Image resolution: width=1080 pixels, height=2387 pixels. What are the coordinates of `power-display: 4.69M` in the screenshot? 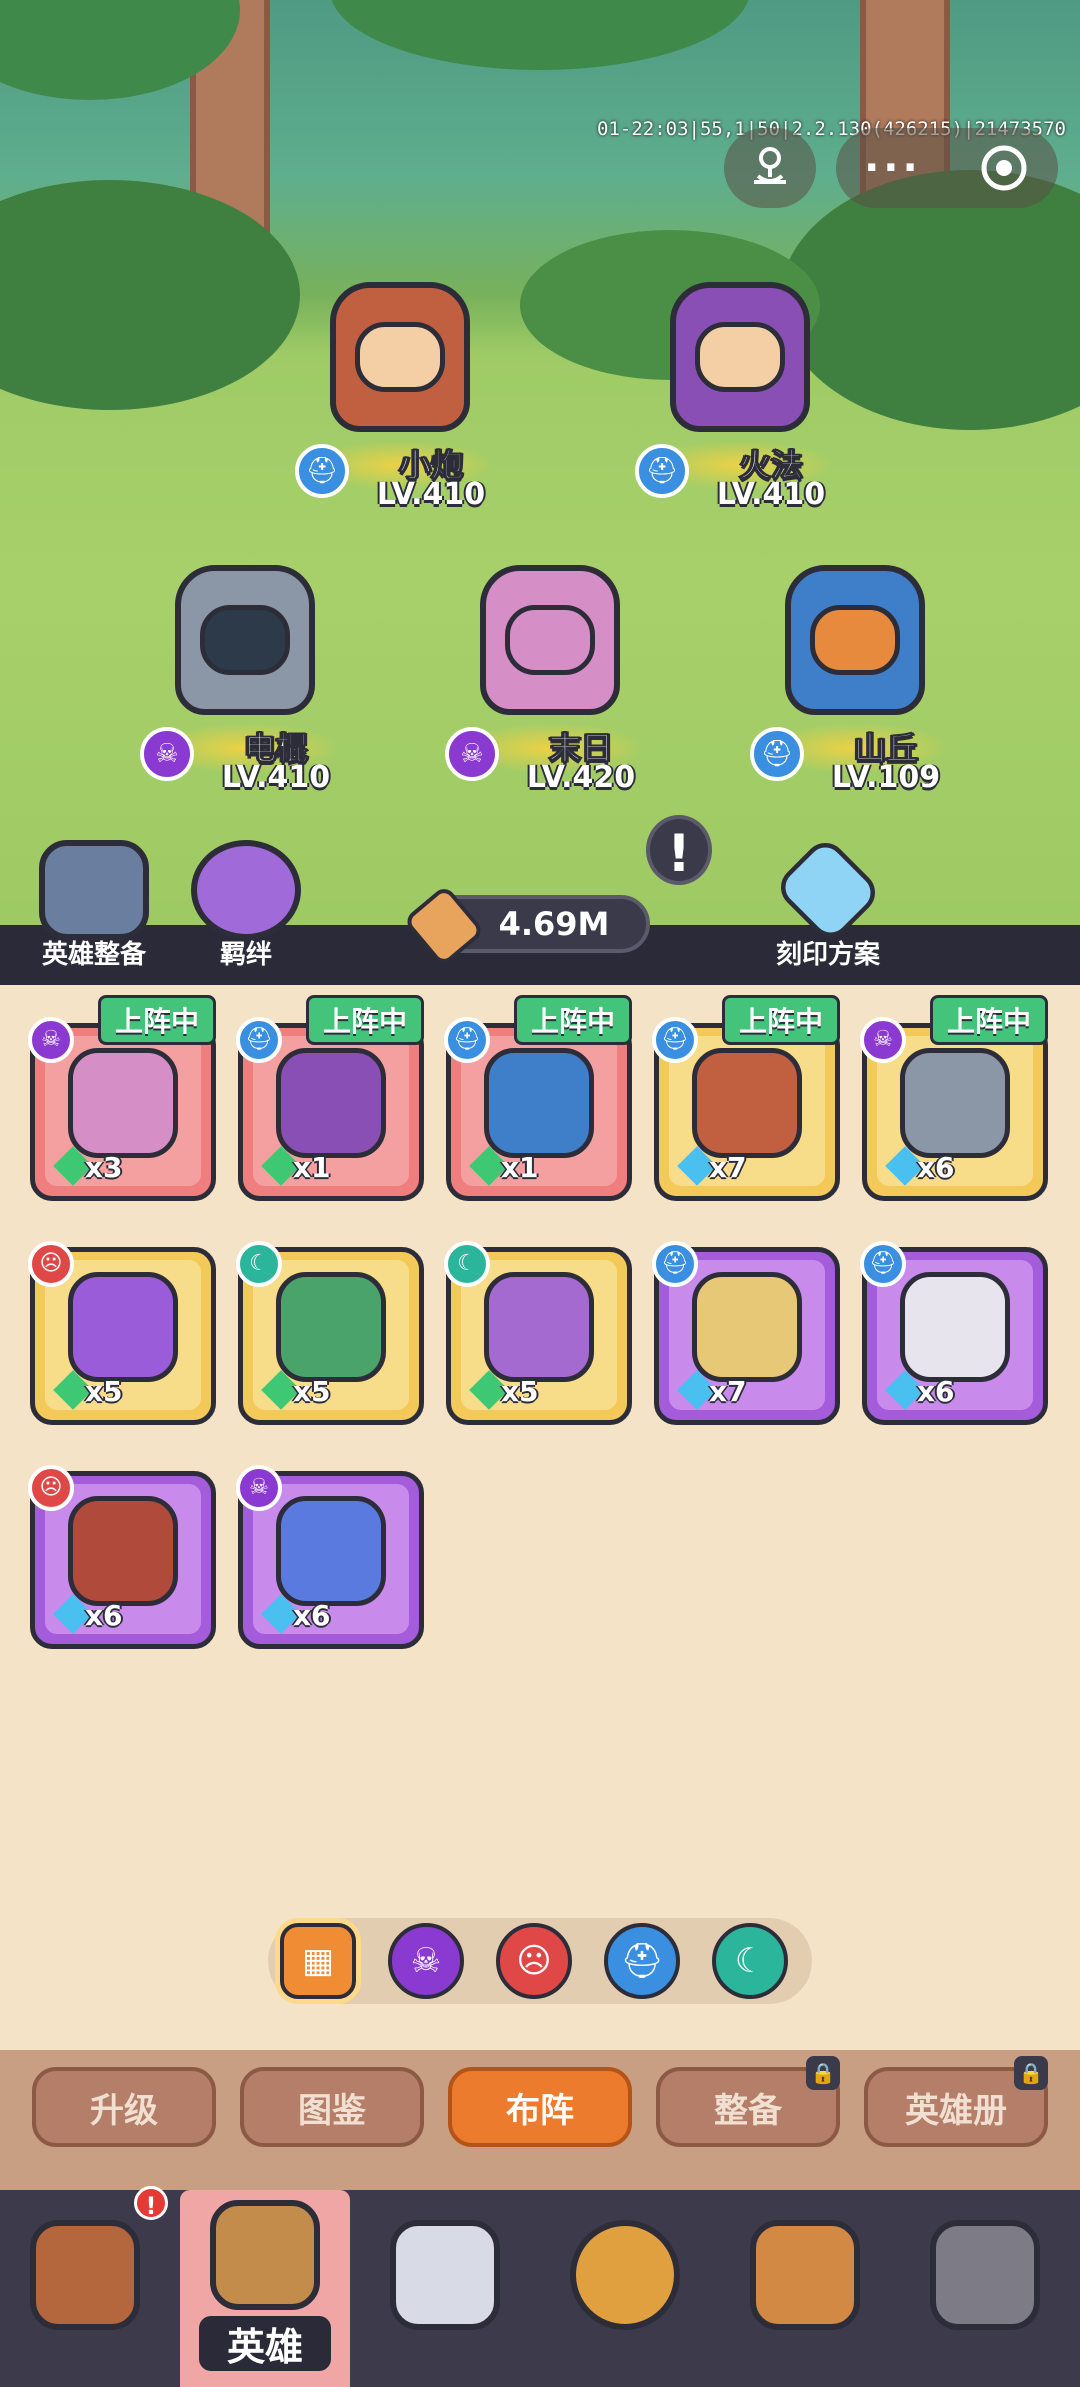 It's located at (526, 926).